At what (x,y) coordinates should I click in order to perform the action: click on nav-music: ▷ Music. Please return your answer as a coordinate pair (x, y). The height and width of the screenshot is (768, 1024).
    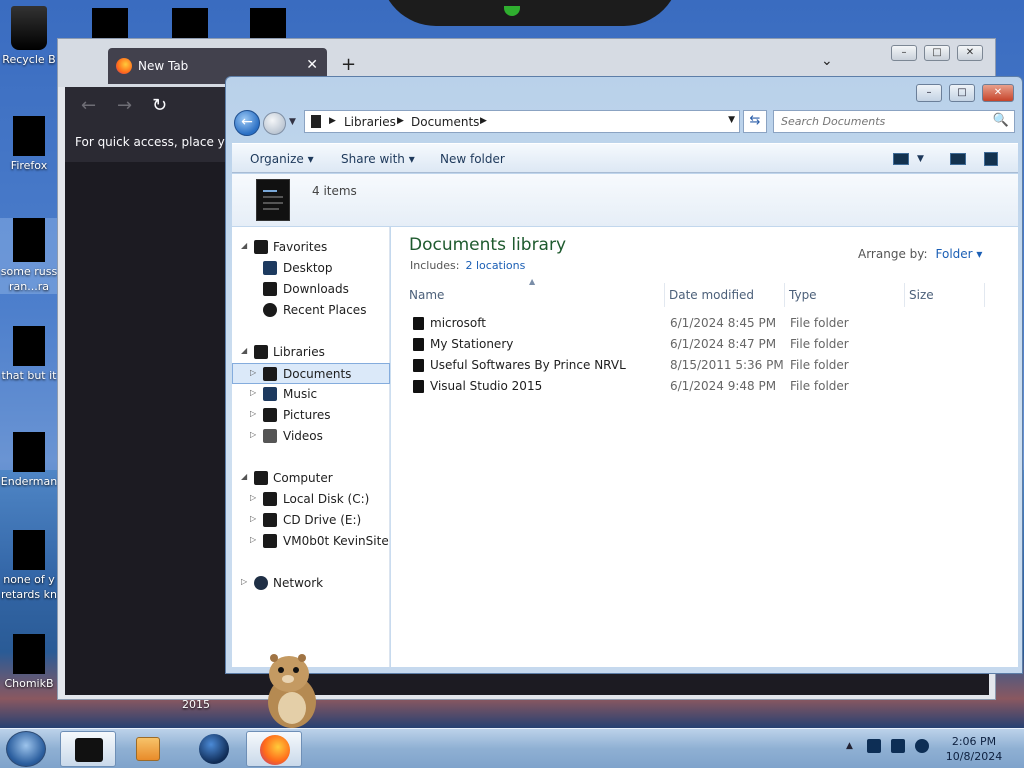
    Looking at the image, I should click on (311, 394).